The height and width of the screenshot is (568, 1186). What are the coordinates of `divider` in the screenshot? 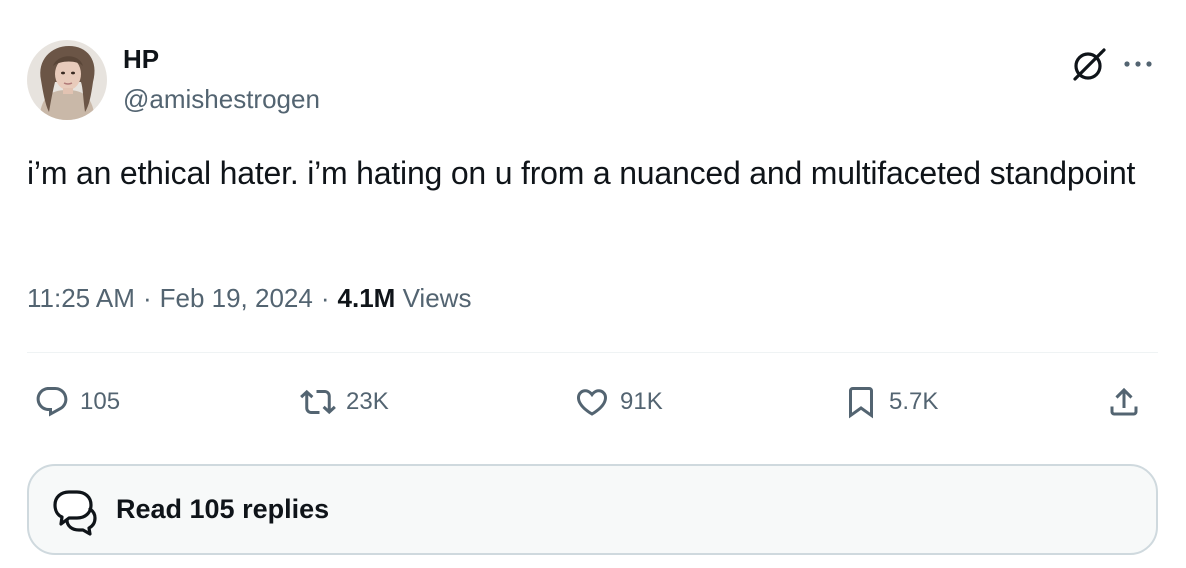 It's located at (592, 352).